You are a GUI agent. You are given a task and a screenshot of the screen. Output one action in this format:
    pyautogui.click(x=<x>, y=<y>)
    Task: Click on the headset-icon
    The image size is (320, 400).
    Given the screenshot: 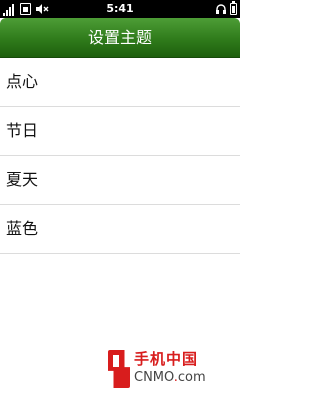 What is the action you would take?
    pyautogui.click(x=221, y=9)
    